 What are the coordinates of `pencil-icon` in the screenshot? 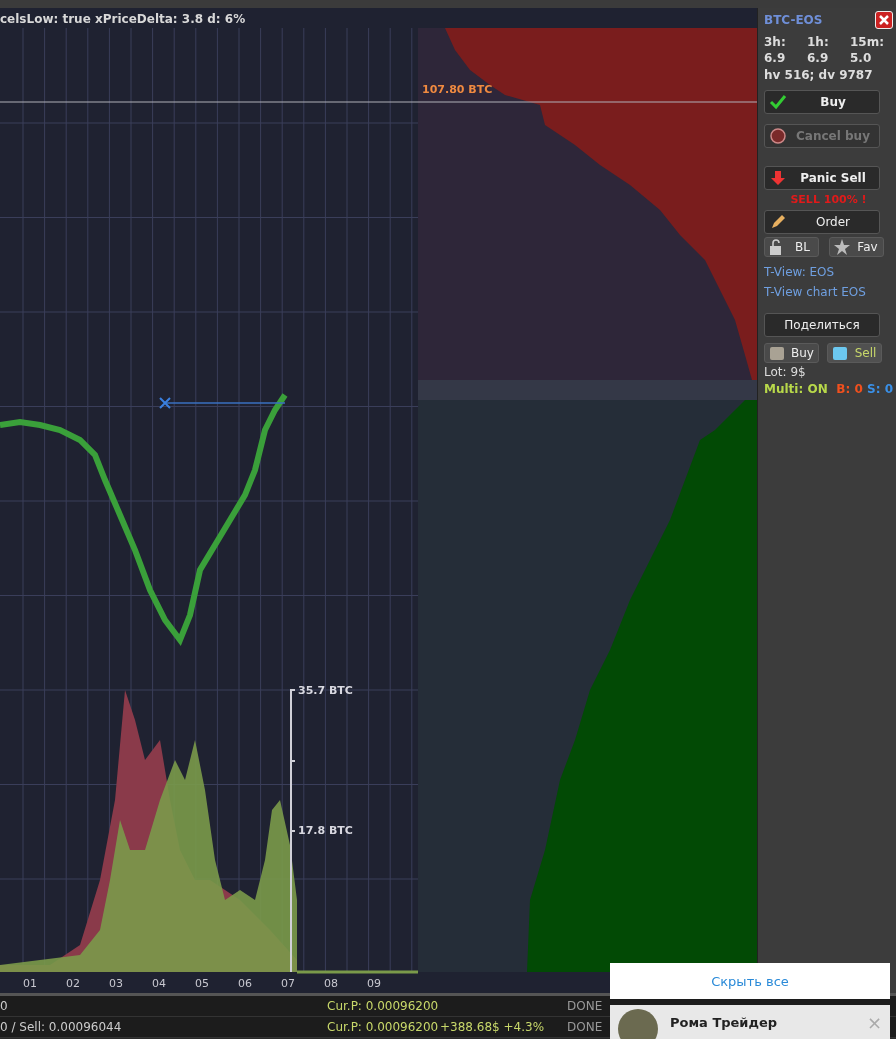 It's located at (778, 222).